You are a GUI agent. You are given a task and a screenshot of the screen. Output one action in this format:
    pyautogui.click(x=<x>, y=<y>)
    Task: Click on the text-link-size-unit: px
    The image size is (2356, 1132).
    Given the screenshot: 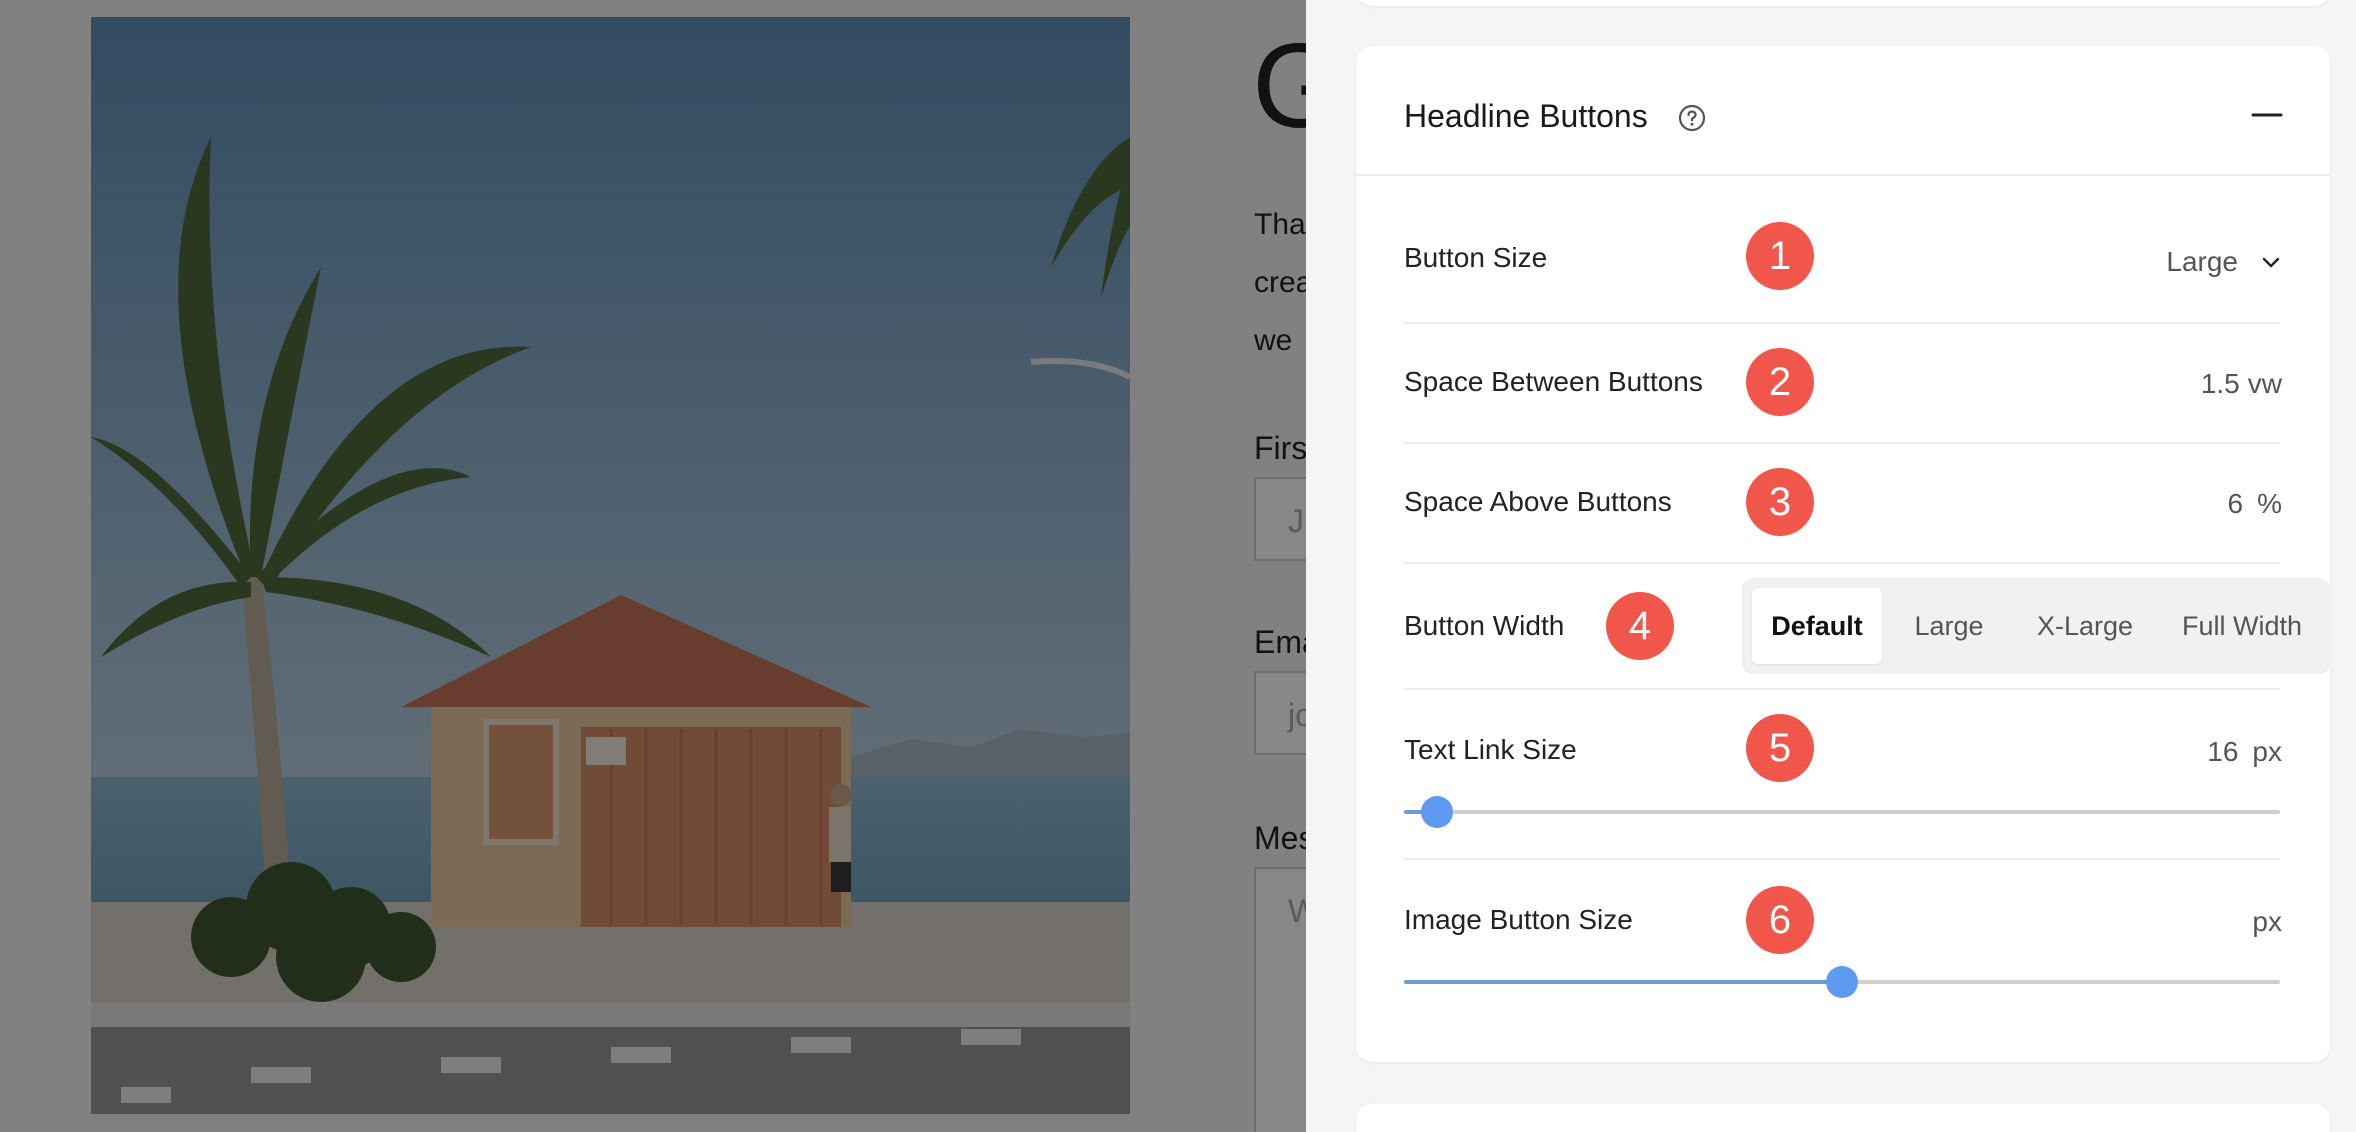 What is the action you would take?
    pyautogui.click(x=2267, y=751)
    